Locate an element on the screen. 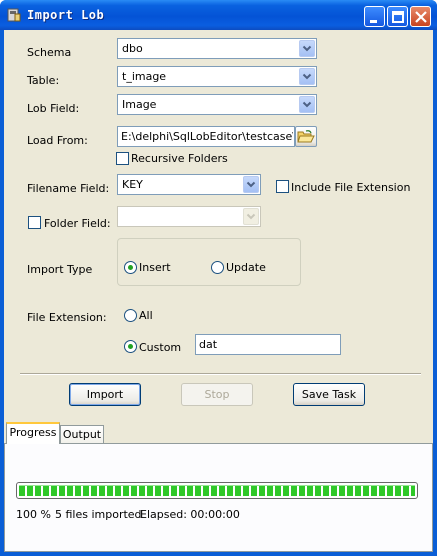 The image size is (437, 556). browse-folder-button is located at coordinates (306, 136).